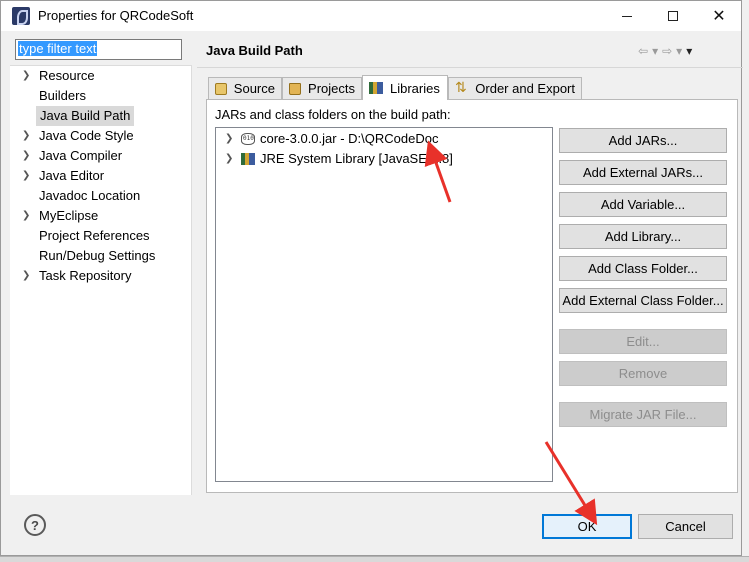  I want to click on minimize-icon, so click(627, 16).